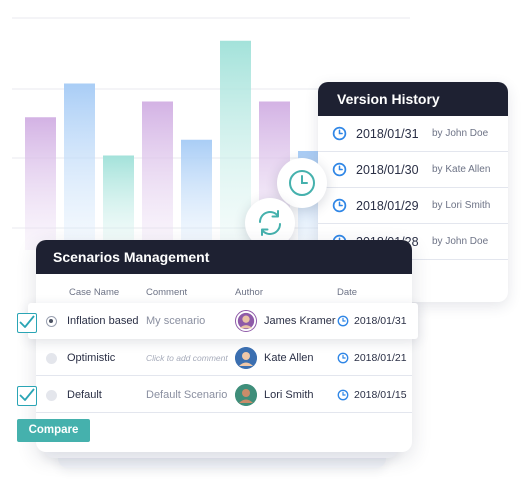 The image size is (521, 484). I want to click on case-date: 2018/01/31, so click(380, 321).